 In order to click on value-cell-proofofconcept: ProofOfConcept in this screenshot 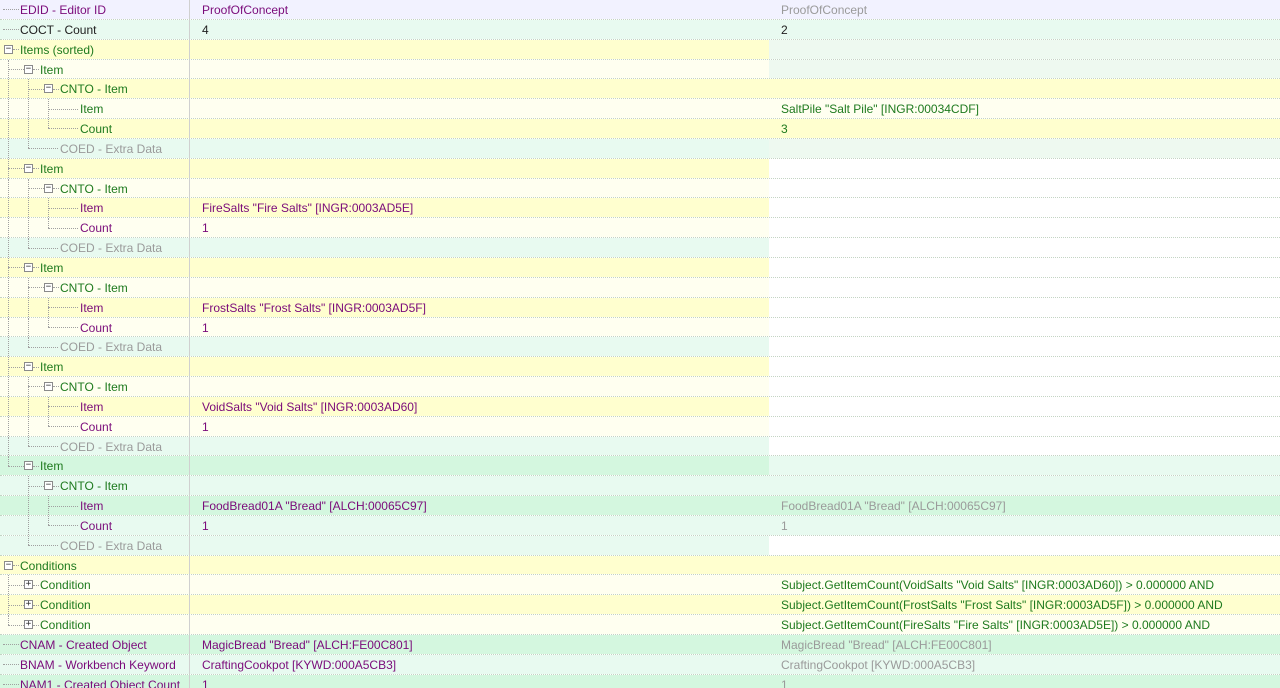, I will do `click(479, 9)`.